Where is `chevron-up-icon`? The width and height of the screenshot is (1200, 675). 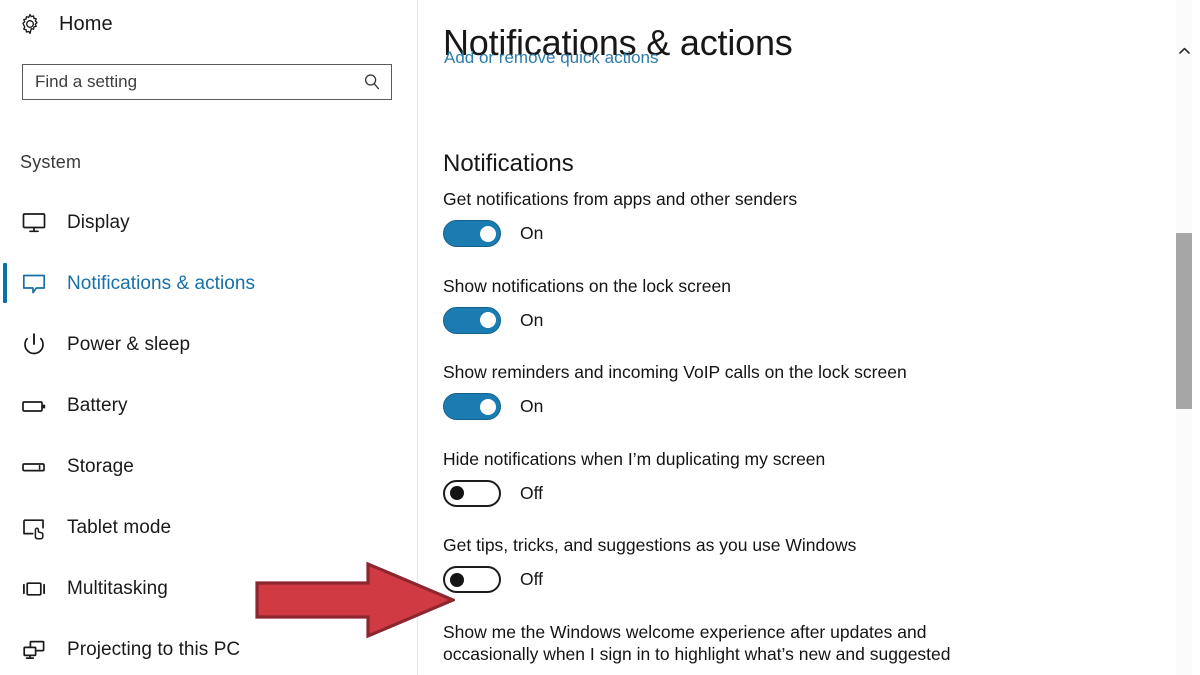
chevron-up-icon is located at coordinates (1184, 51).